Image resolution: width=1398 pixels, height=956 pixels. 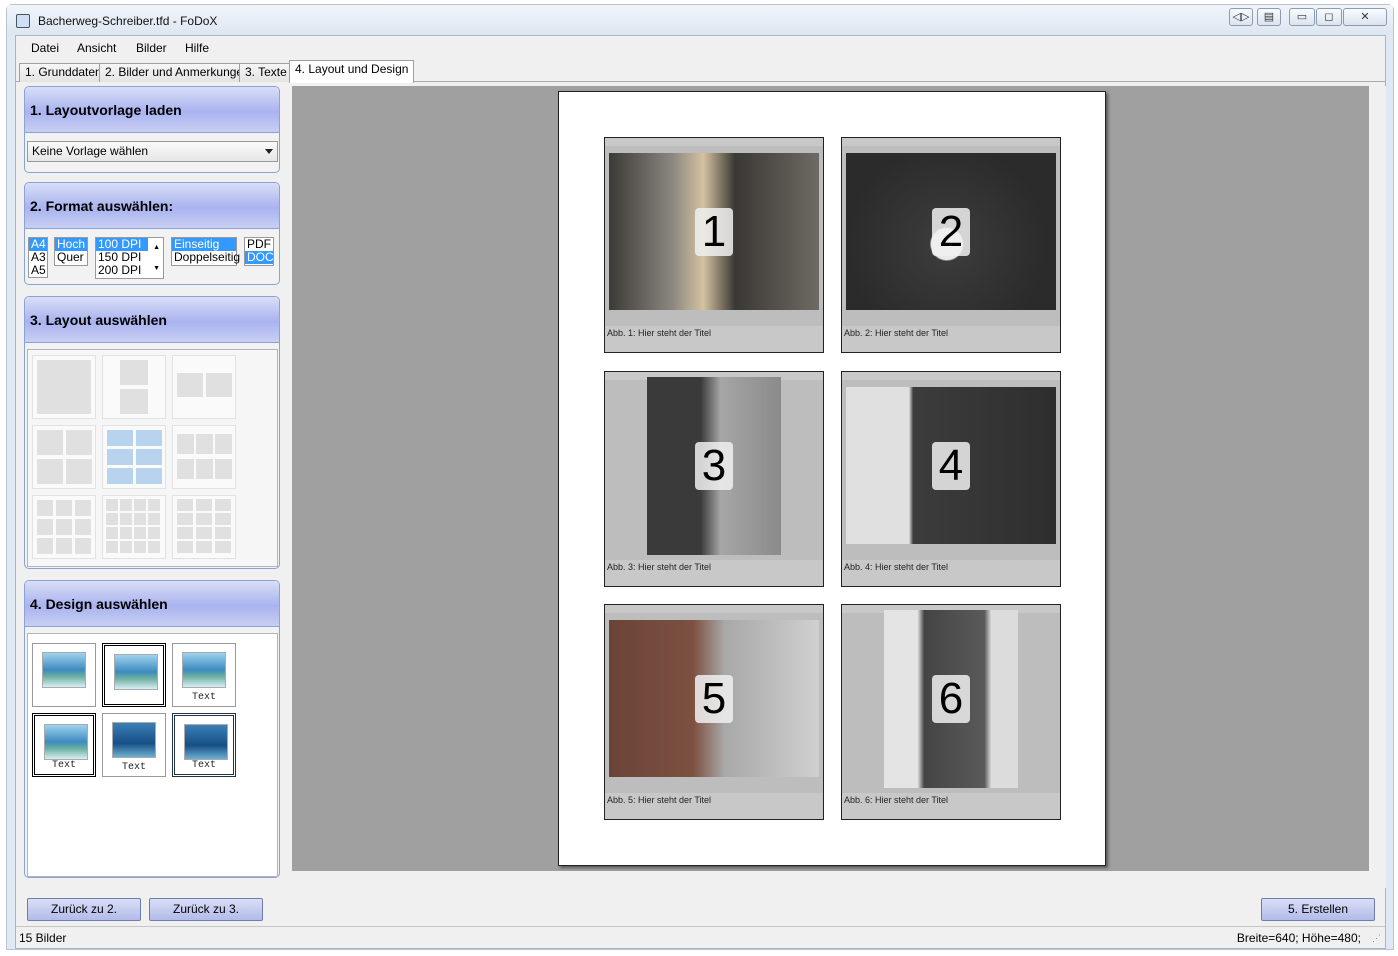 I want to click on minimize-button: ▭, so click(x=1302, y=17).